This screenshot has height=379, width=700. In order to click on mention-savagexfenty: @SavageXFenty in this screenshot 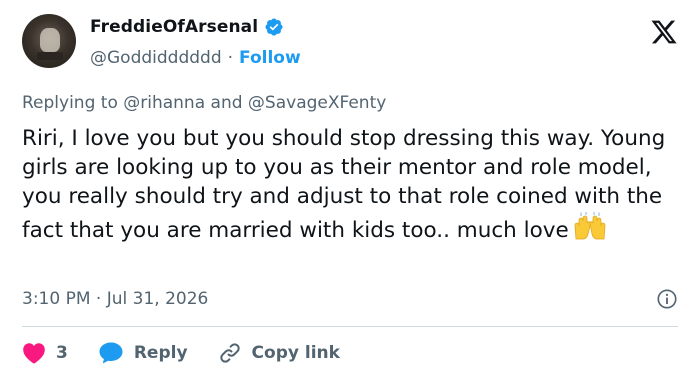, I will do `click(317, 103)`.